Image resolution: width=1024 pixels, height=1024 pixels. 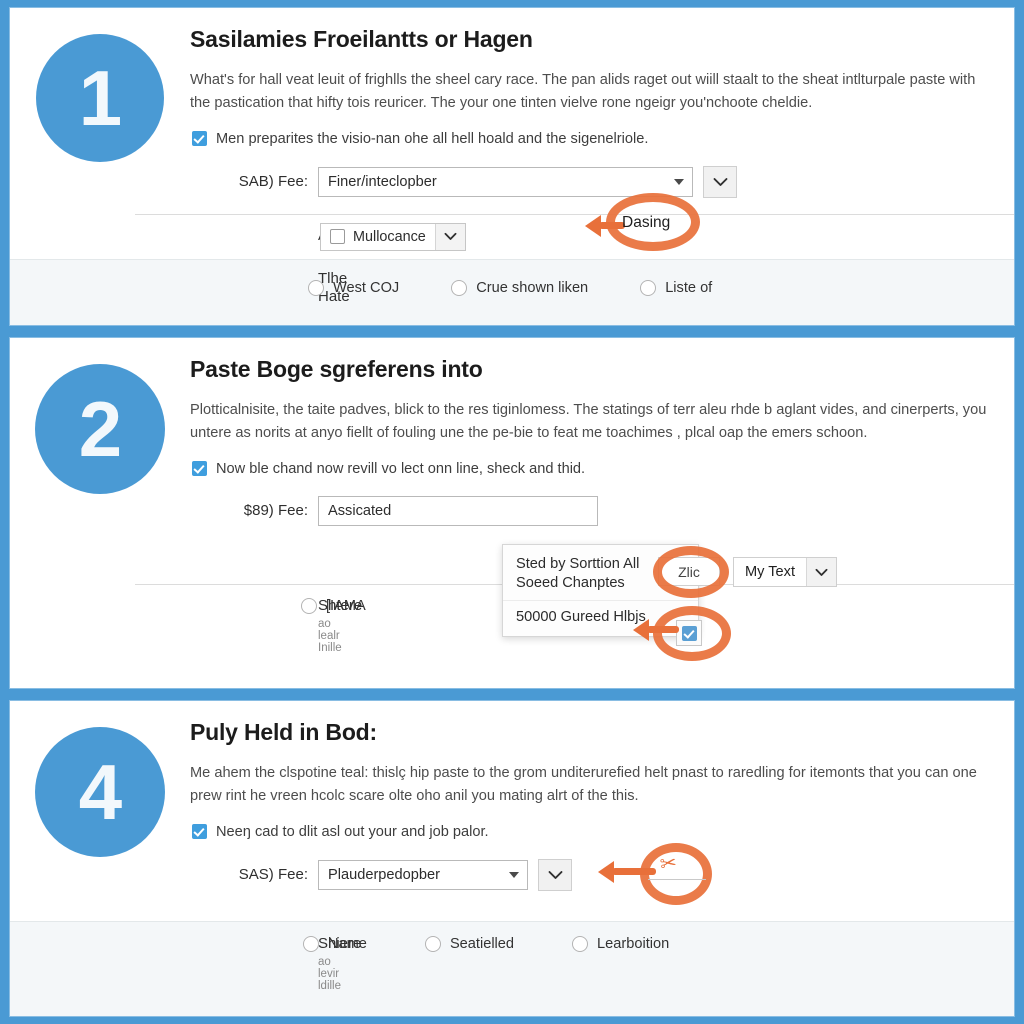 I want to click on panel-1-radio-option-2: Liste of, so click(x=676, y=288).